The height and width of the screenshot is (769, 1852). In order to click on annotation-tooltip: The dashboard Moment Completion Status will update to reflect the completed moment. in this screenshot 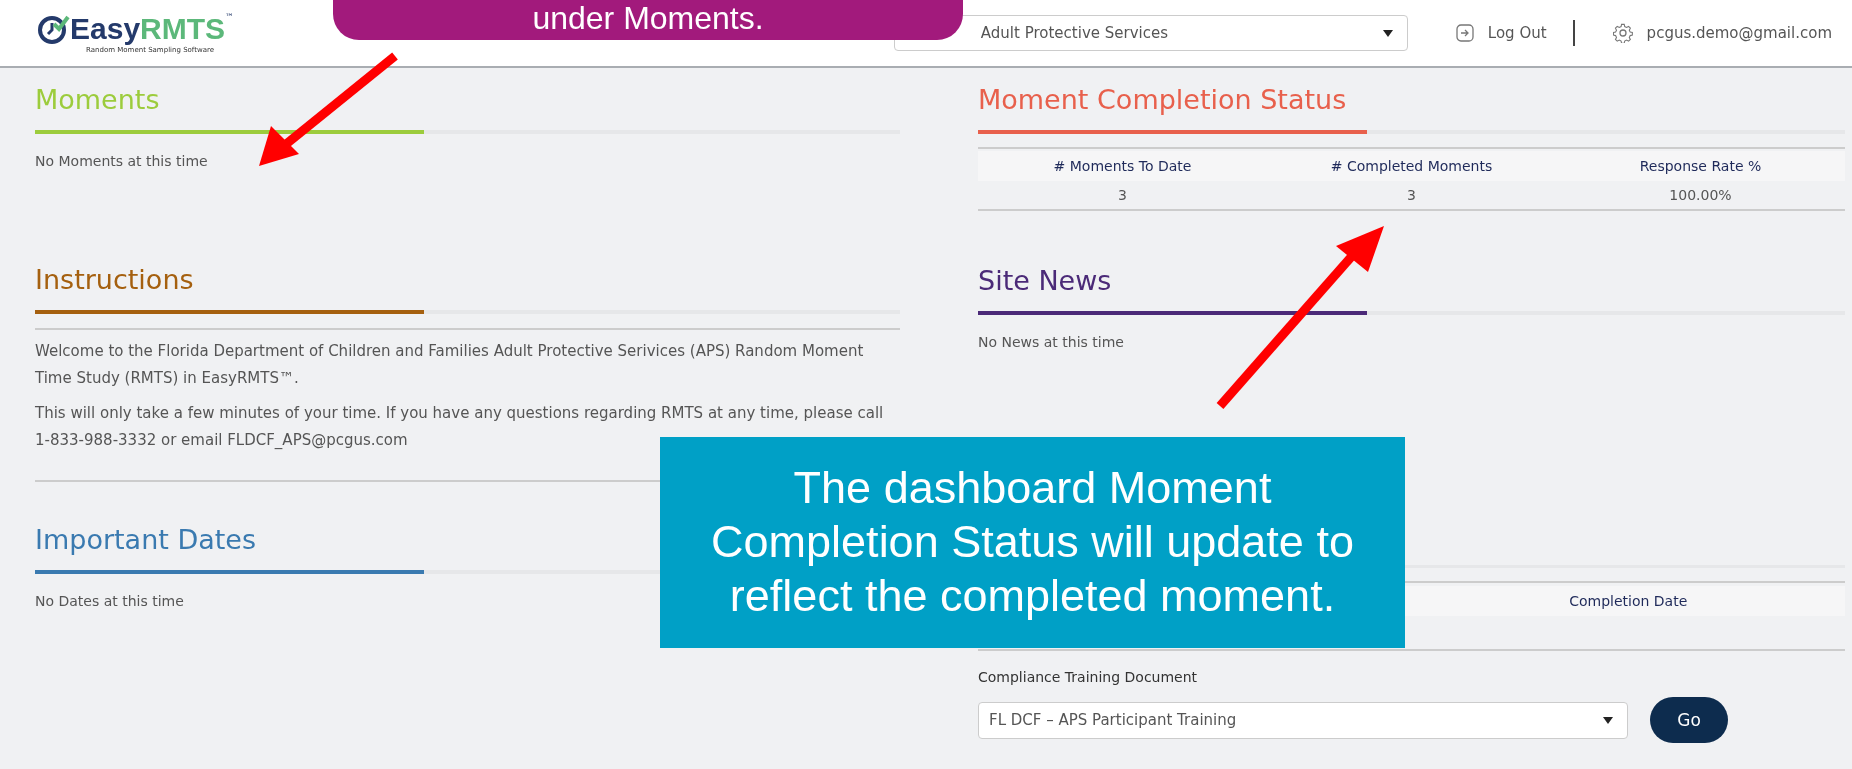, I will do `click(1032, 542)`.